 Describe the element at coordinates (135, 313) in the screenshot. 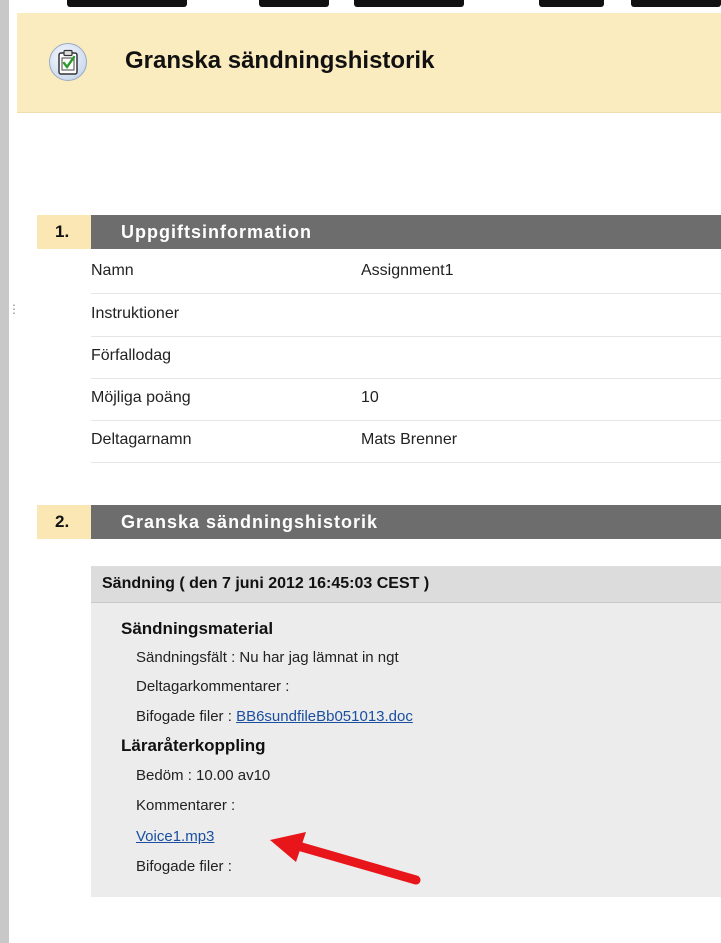

I see `info-label: Instruktioner` at that location.